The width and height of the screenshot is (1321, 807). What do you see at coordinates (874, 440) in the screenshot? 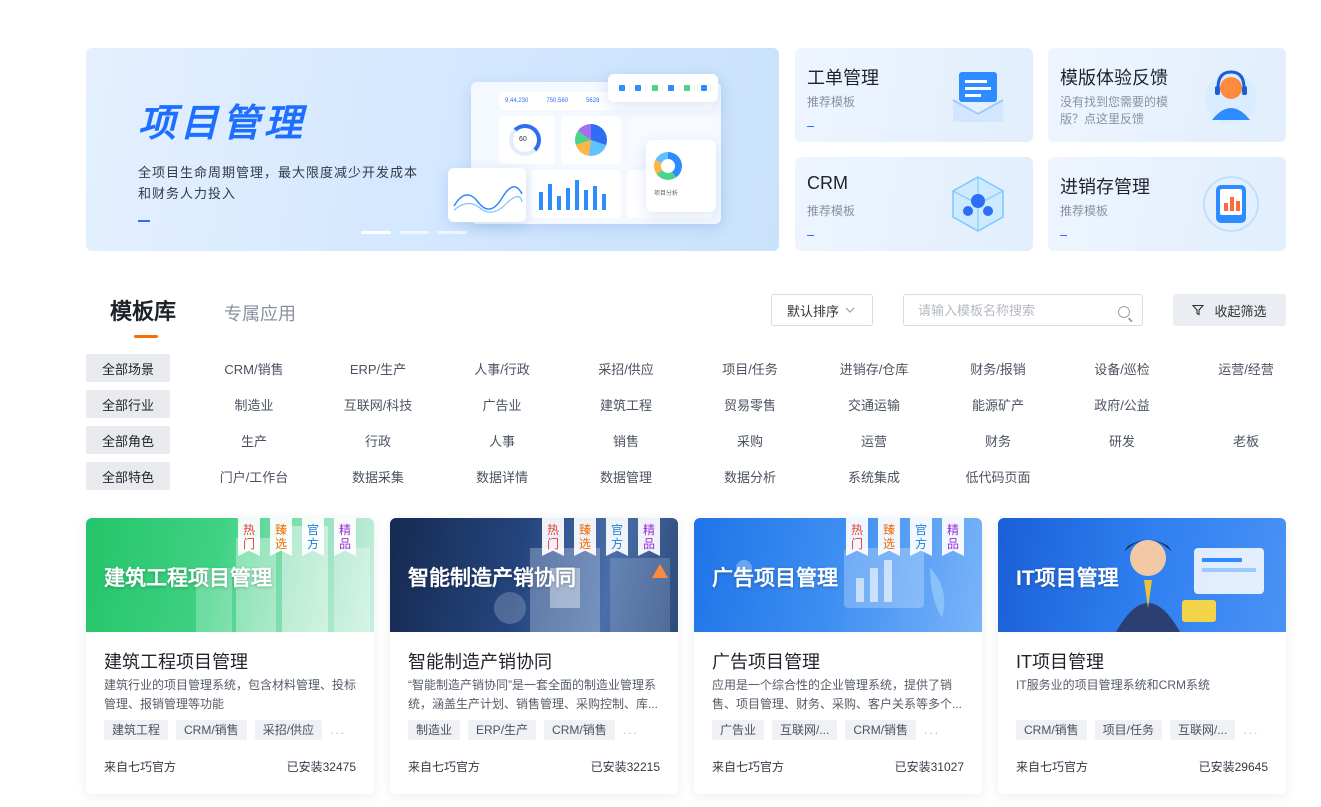
I see `filter-option: 运营` at bounding box center [874, 440].